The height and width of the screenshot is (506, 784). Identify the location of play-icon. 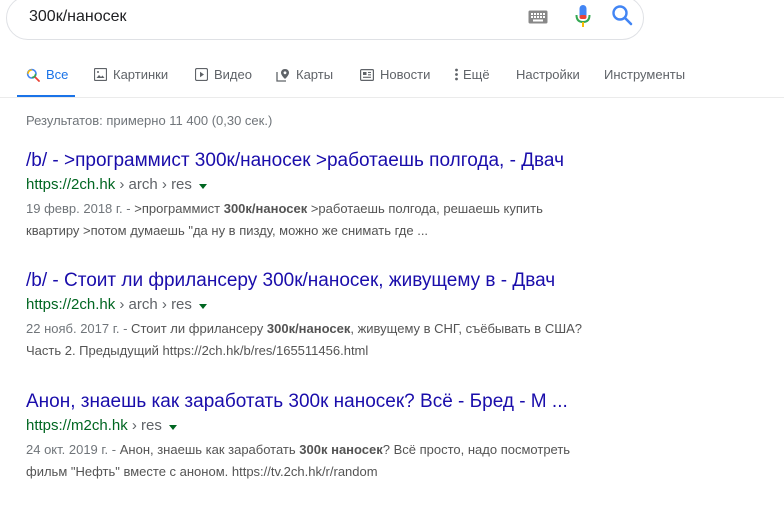
(201, 74).